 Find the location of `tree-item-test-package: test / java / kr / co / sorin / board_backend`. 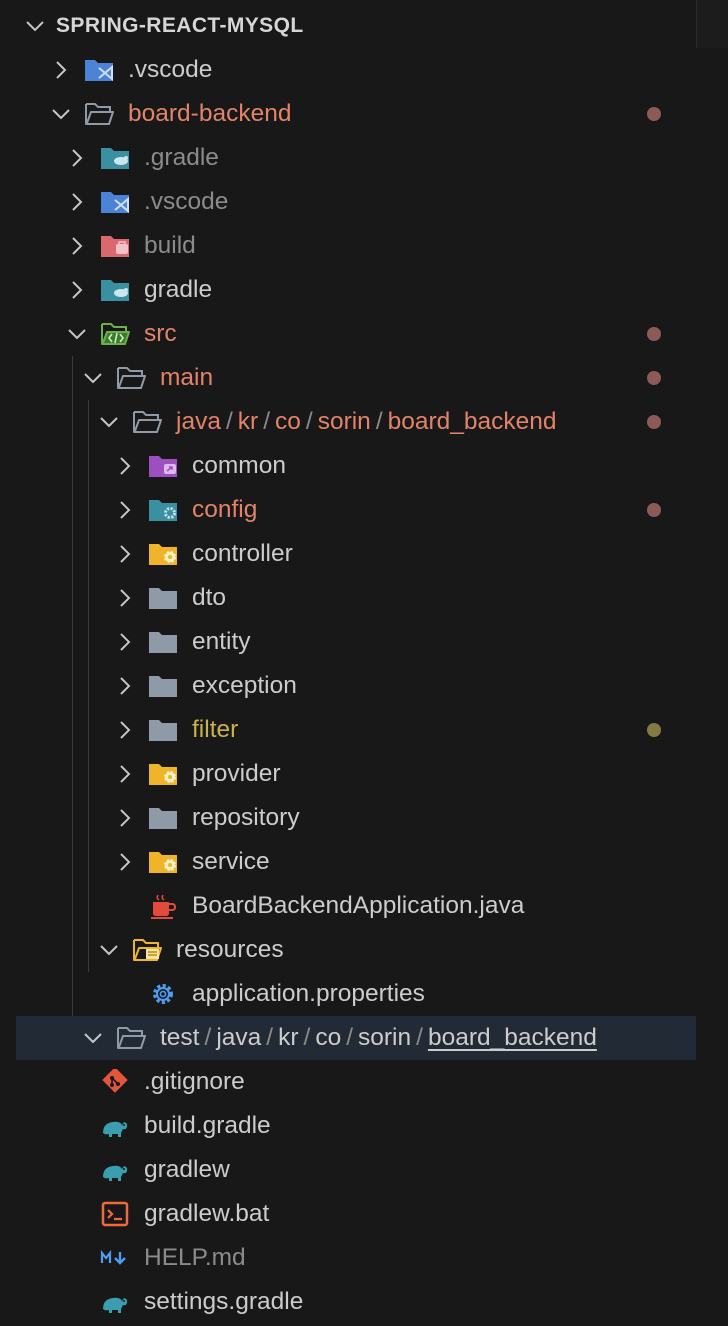

tree-item-test-package: test / java / kr / co / sorin / board_backend is located at coordinates (356, 1038).